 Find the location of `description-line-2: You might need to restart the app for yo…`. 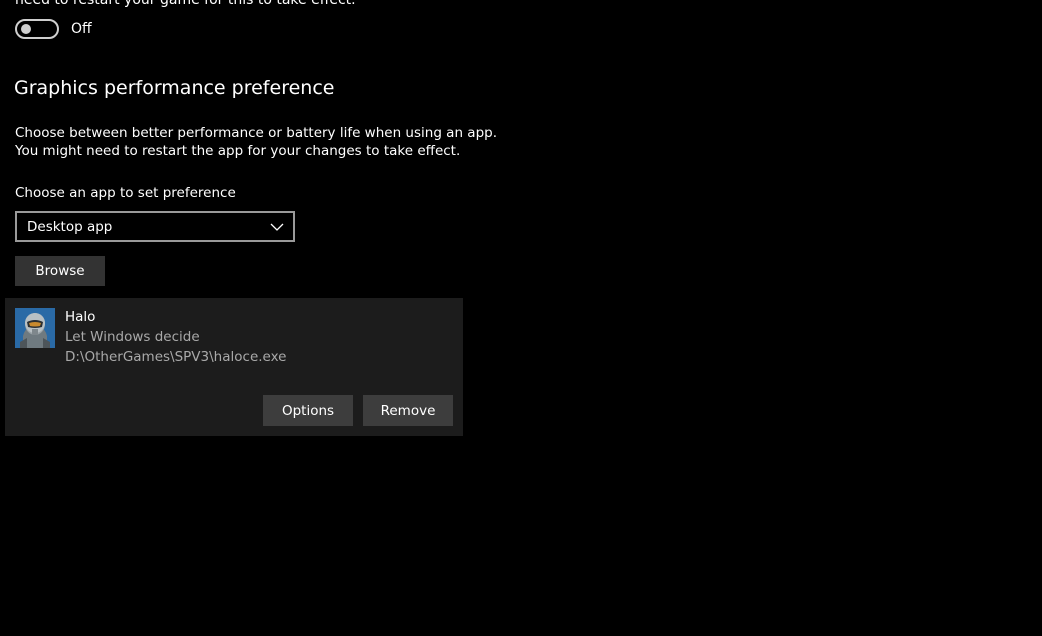

description-line-2: You might need to restart the app for yo… is located at coordinates (238, 151).